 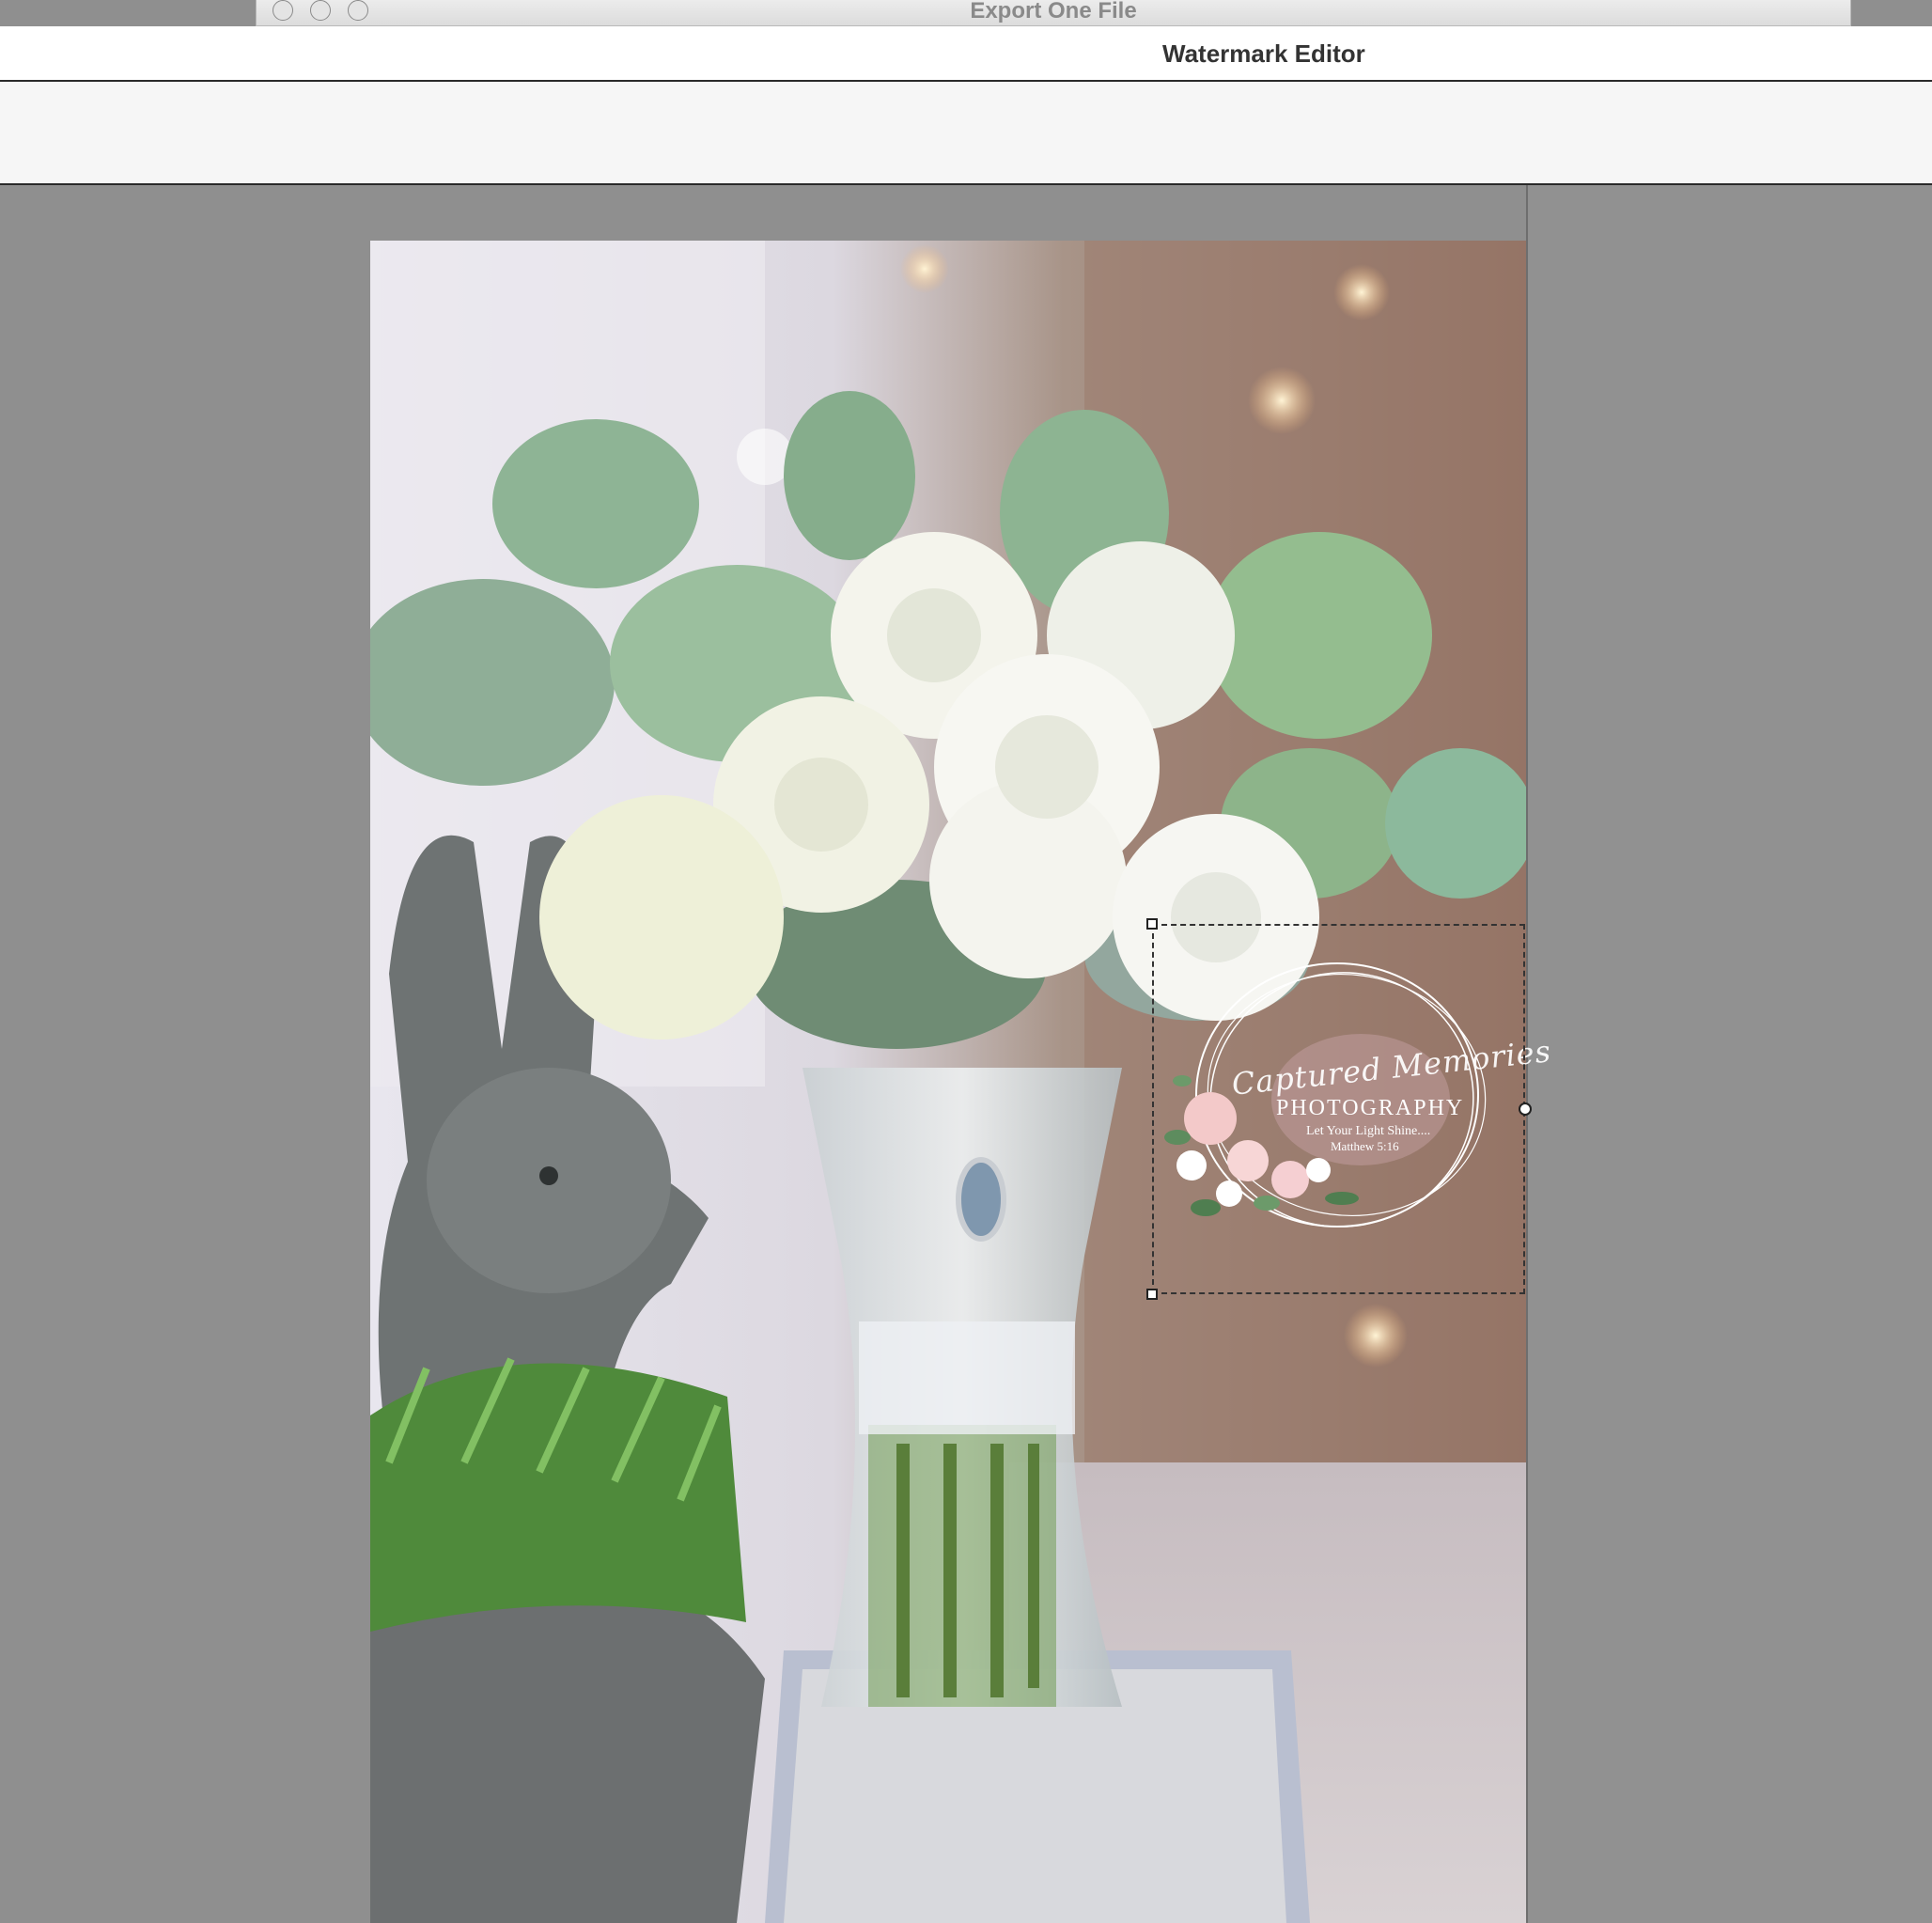 I want to click on editor-toolbar, so click(x=966, y=133).